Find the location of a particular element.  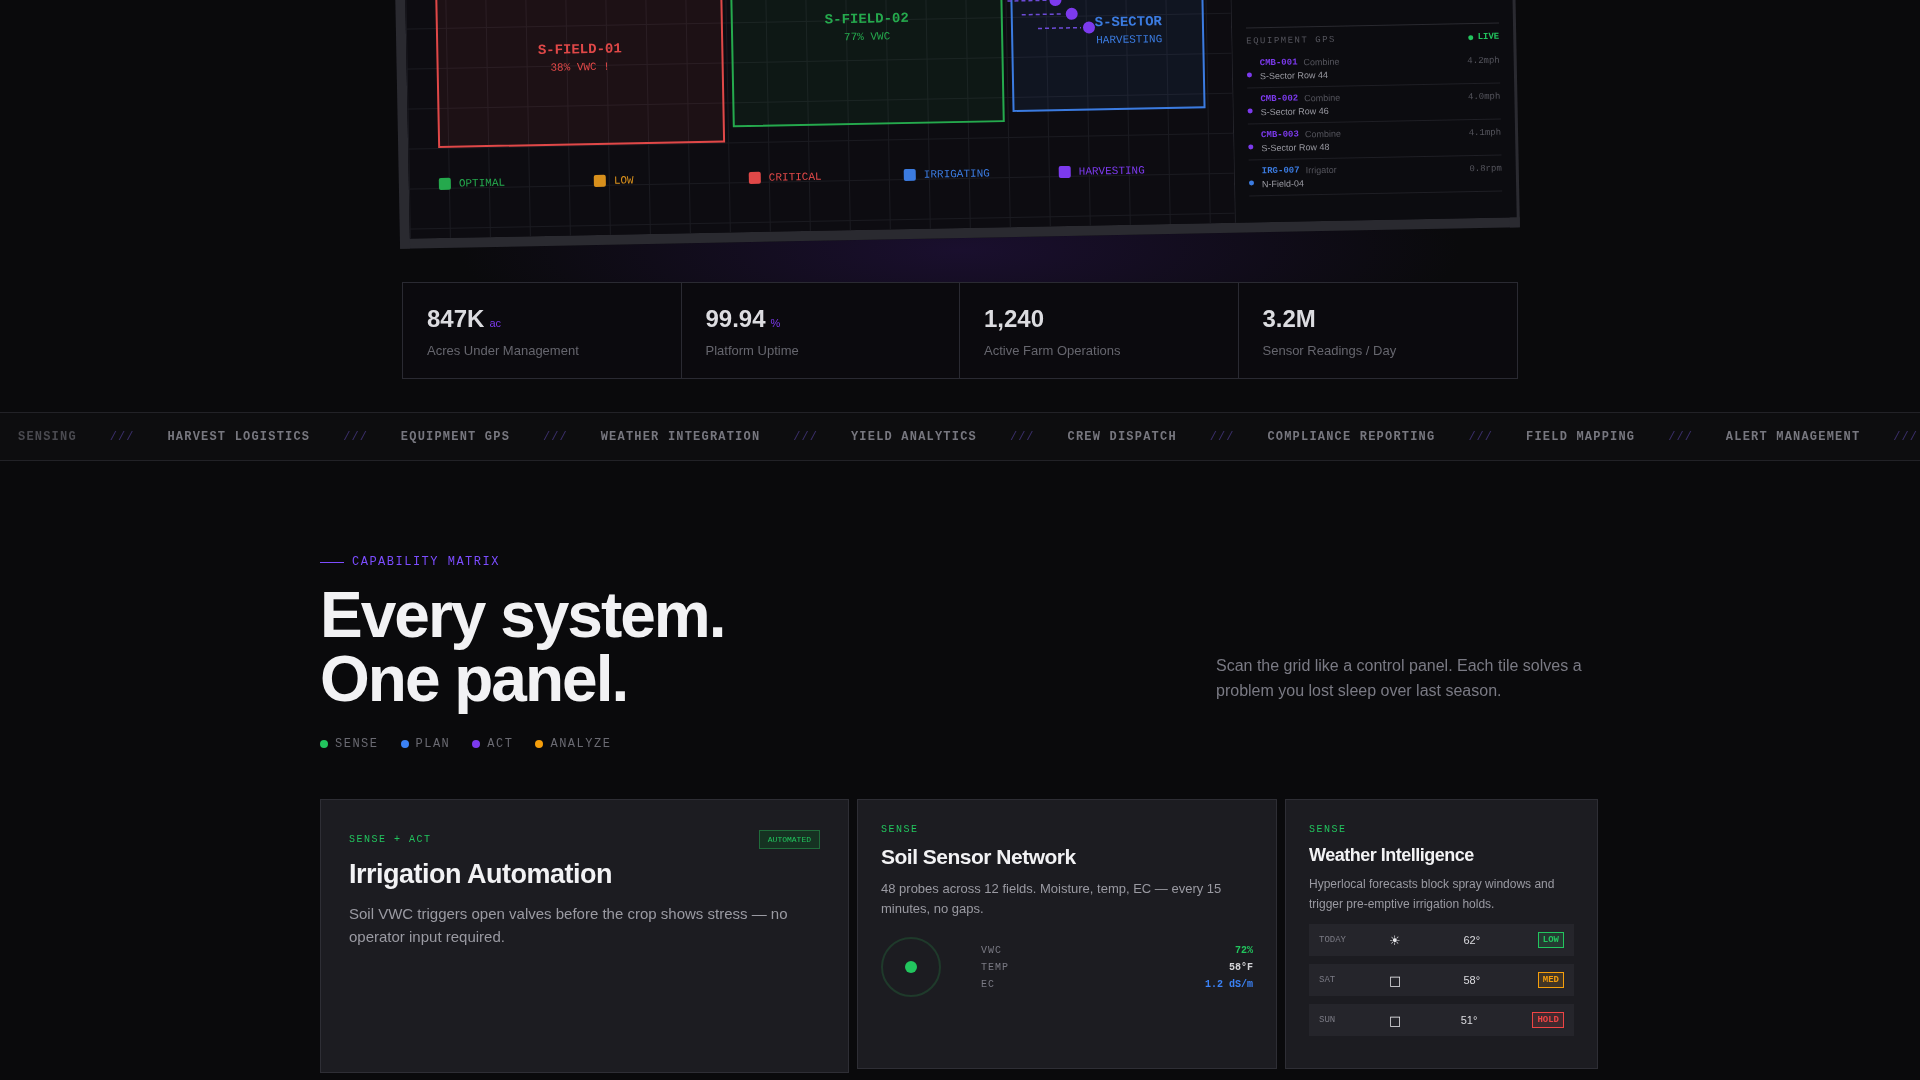

stat-unit: % is located at coordinates (775, 323).